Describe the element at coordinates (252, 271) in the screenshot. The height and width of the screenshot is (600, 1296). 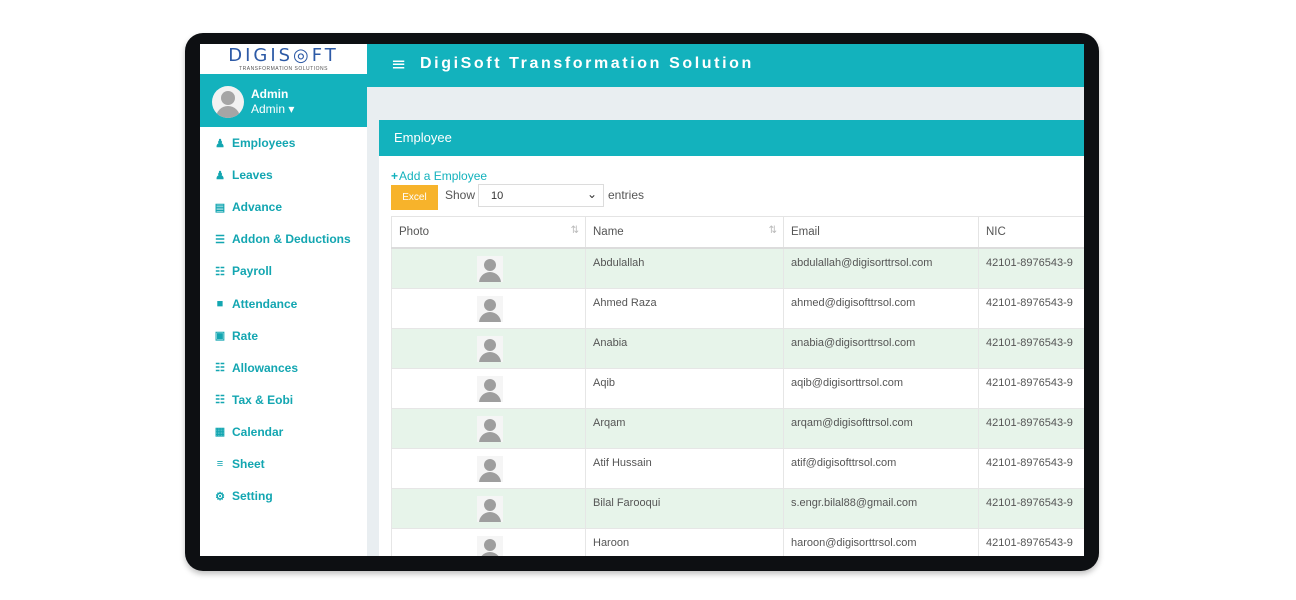
I see `sidebar-item-label: Payroll` at that location.